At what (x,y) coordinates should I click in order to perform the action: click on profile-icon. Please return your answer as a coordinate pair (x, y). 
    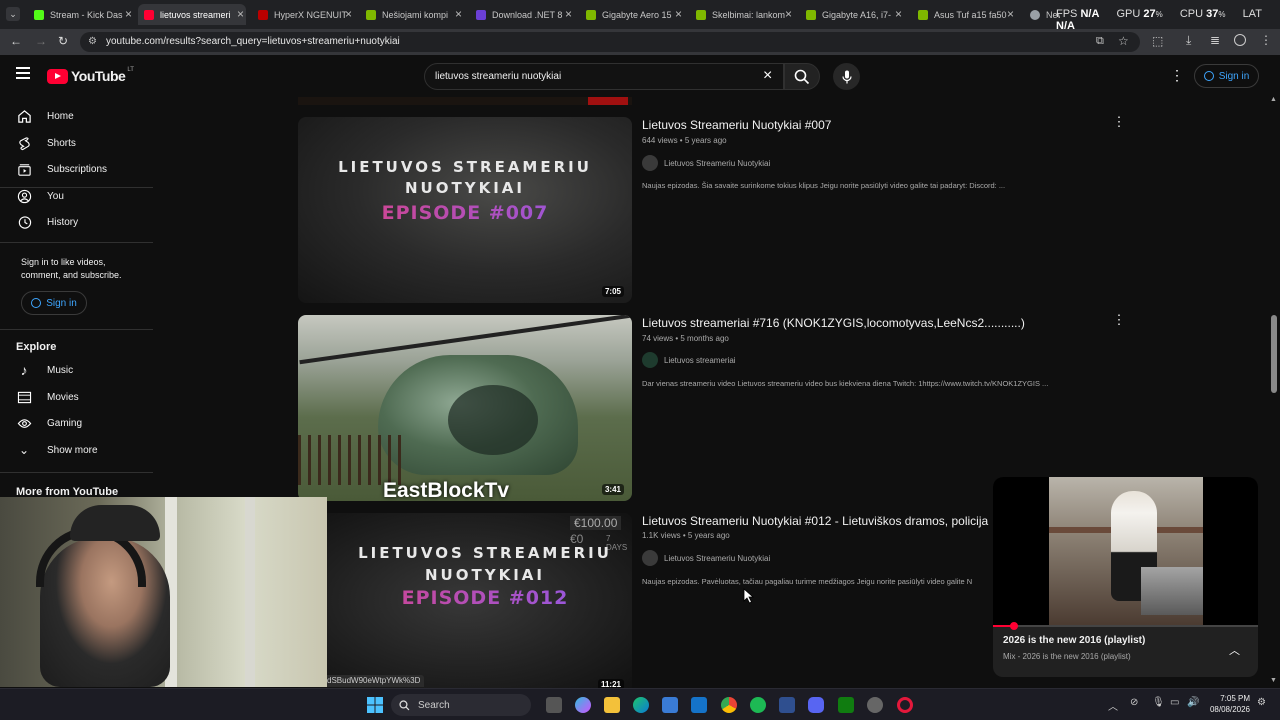
    Looking at the image, I should click on (1240, 40).